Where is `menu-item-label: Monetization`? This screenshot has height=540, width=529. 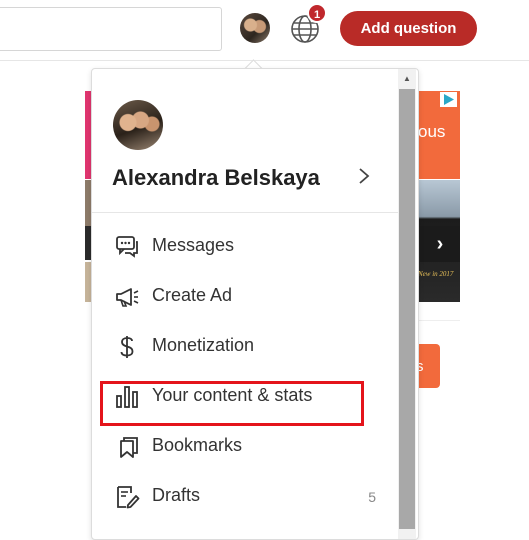
menu-item-label: Monetization is located at coordinates (203, 345).